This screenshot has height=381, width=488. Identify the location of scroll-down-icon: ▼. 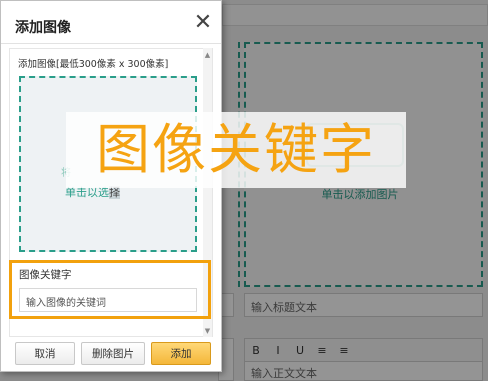
(207, 331).